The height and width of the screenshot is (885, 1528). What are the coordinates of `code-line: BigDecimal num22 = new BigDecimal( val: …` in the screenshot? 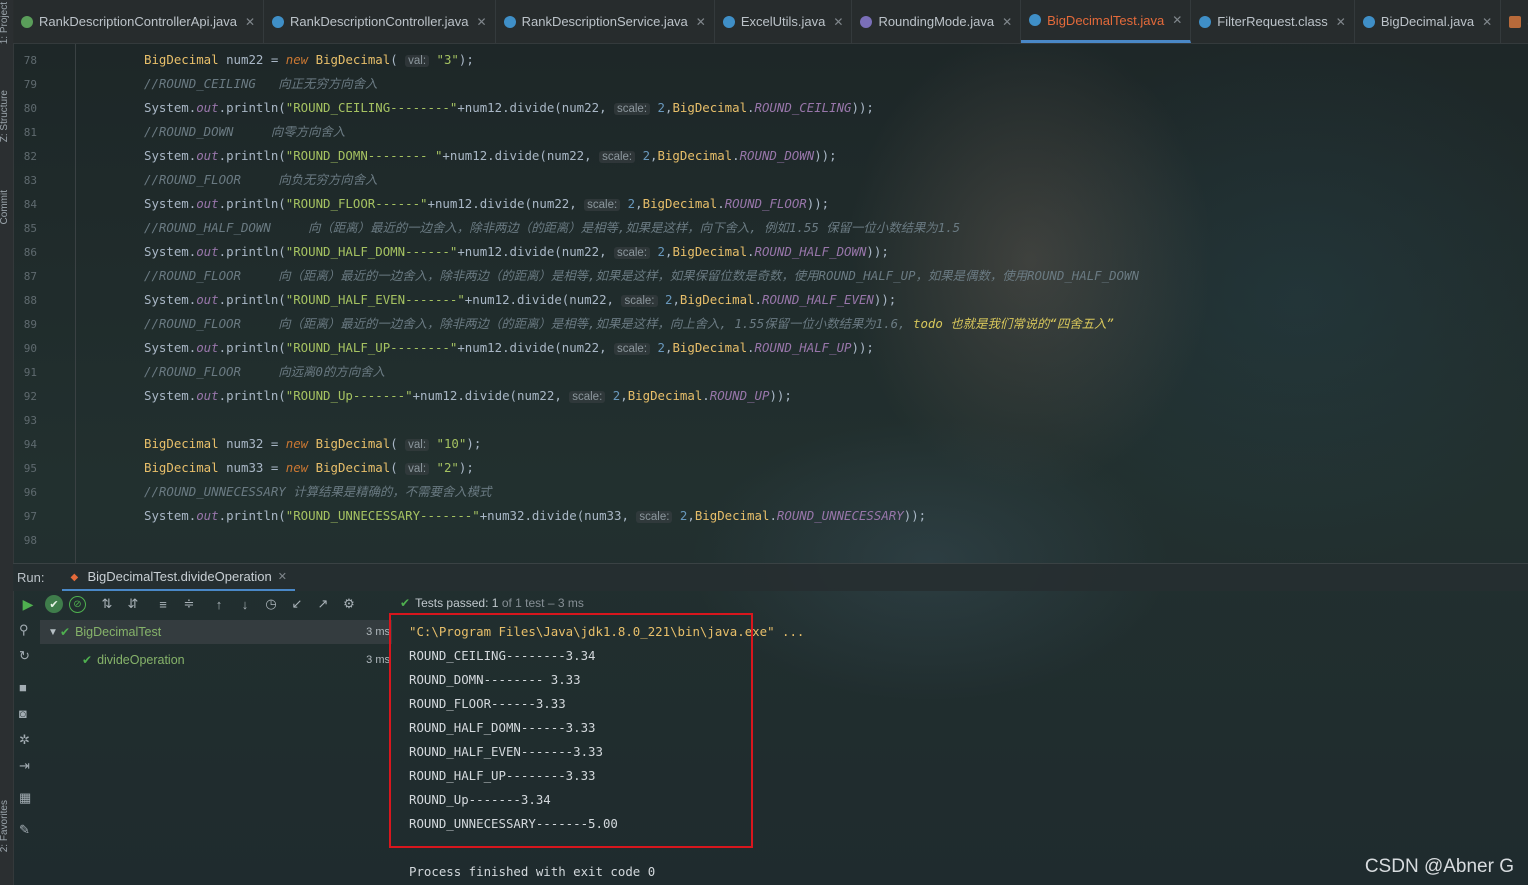 It's located at (309, 60).